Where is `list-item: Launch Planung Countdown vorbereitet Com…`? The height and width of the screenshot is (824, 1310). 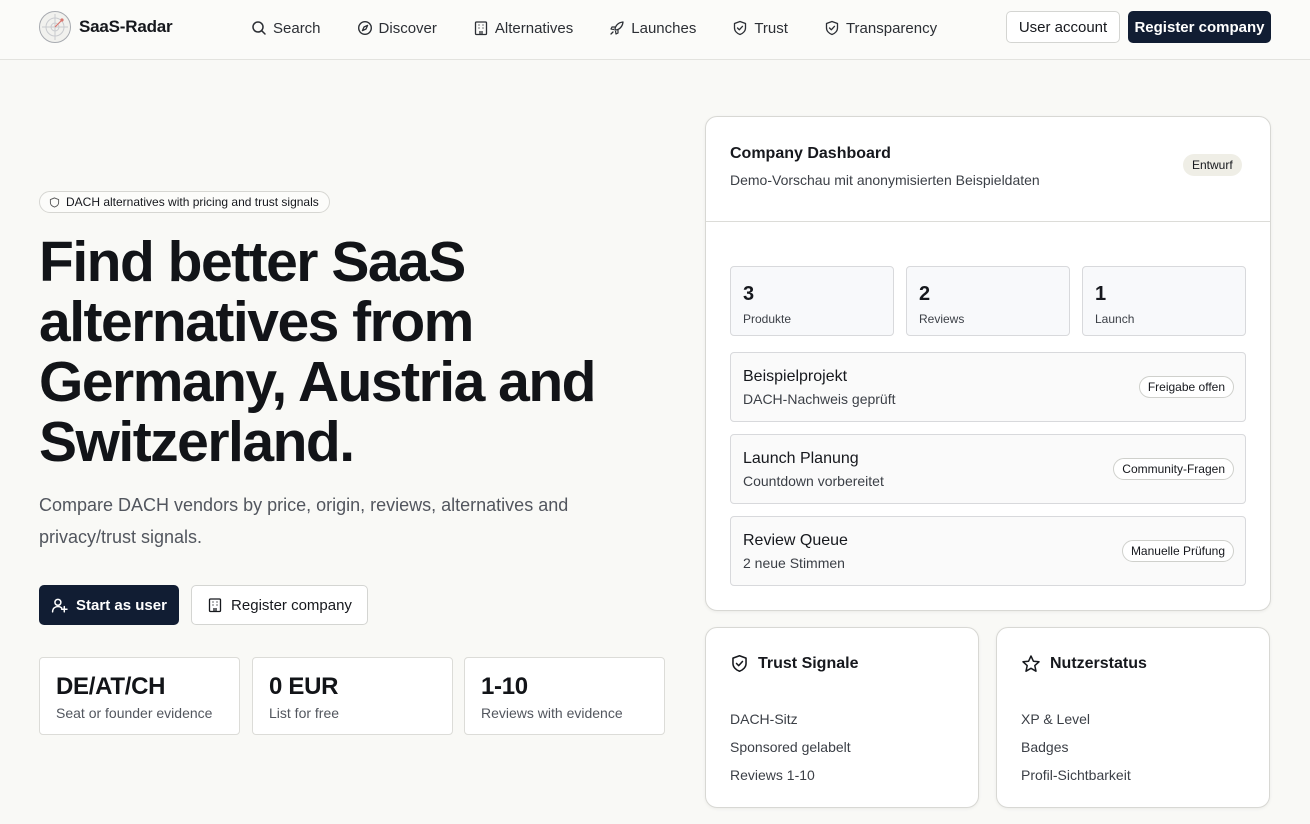
list-item: Launch Planung Countdown vorbereitet Com… is located at coordinates (988, 469).